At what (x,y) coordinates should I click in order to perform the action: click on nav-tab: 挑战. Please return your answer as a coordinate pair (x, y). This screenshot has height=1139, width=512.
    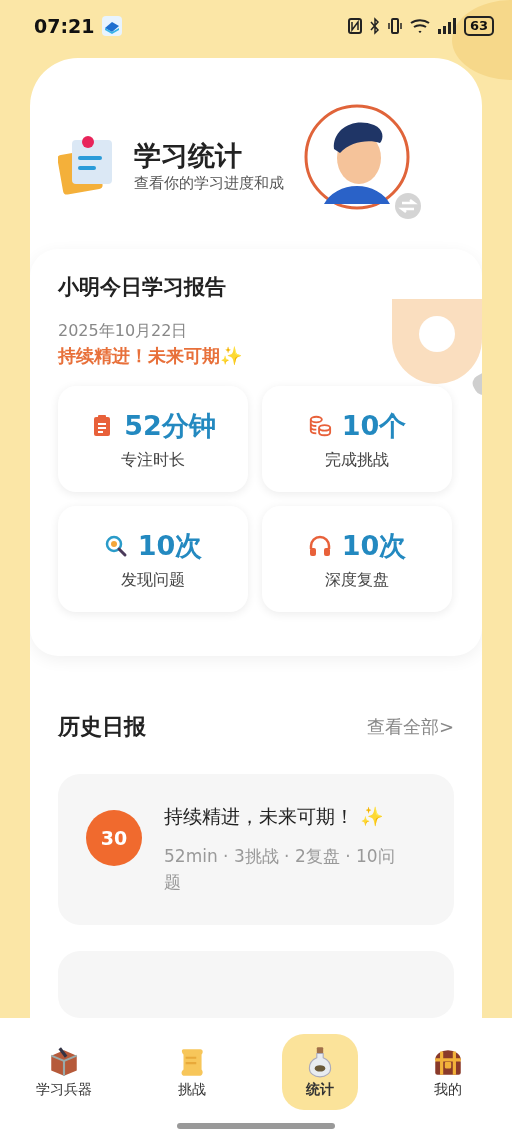
    Looking at the image, I should click on (192, 1072).